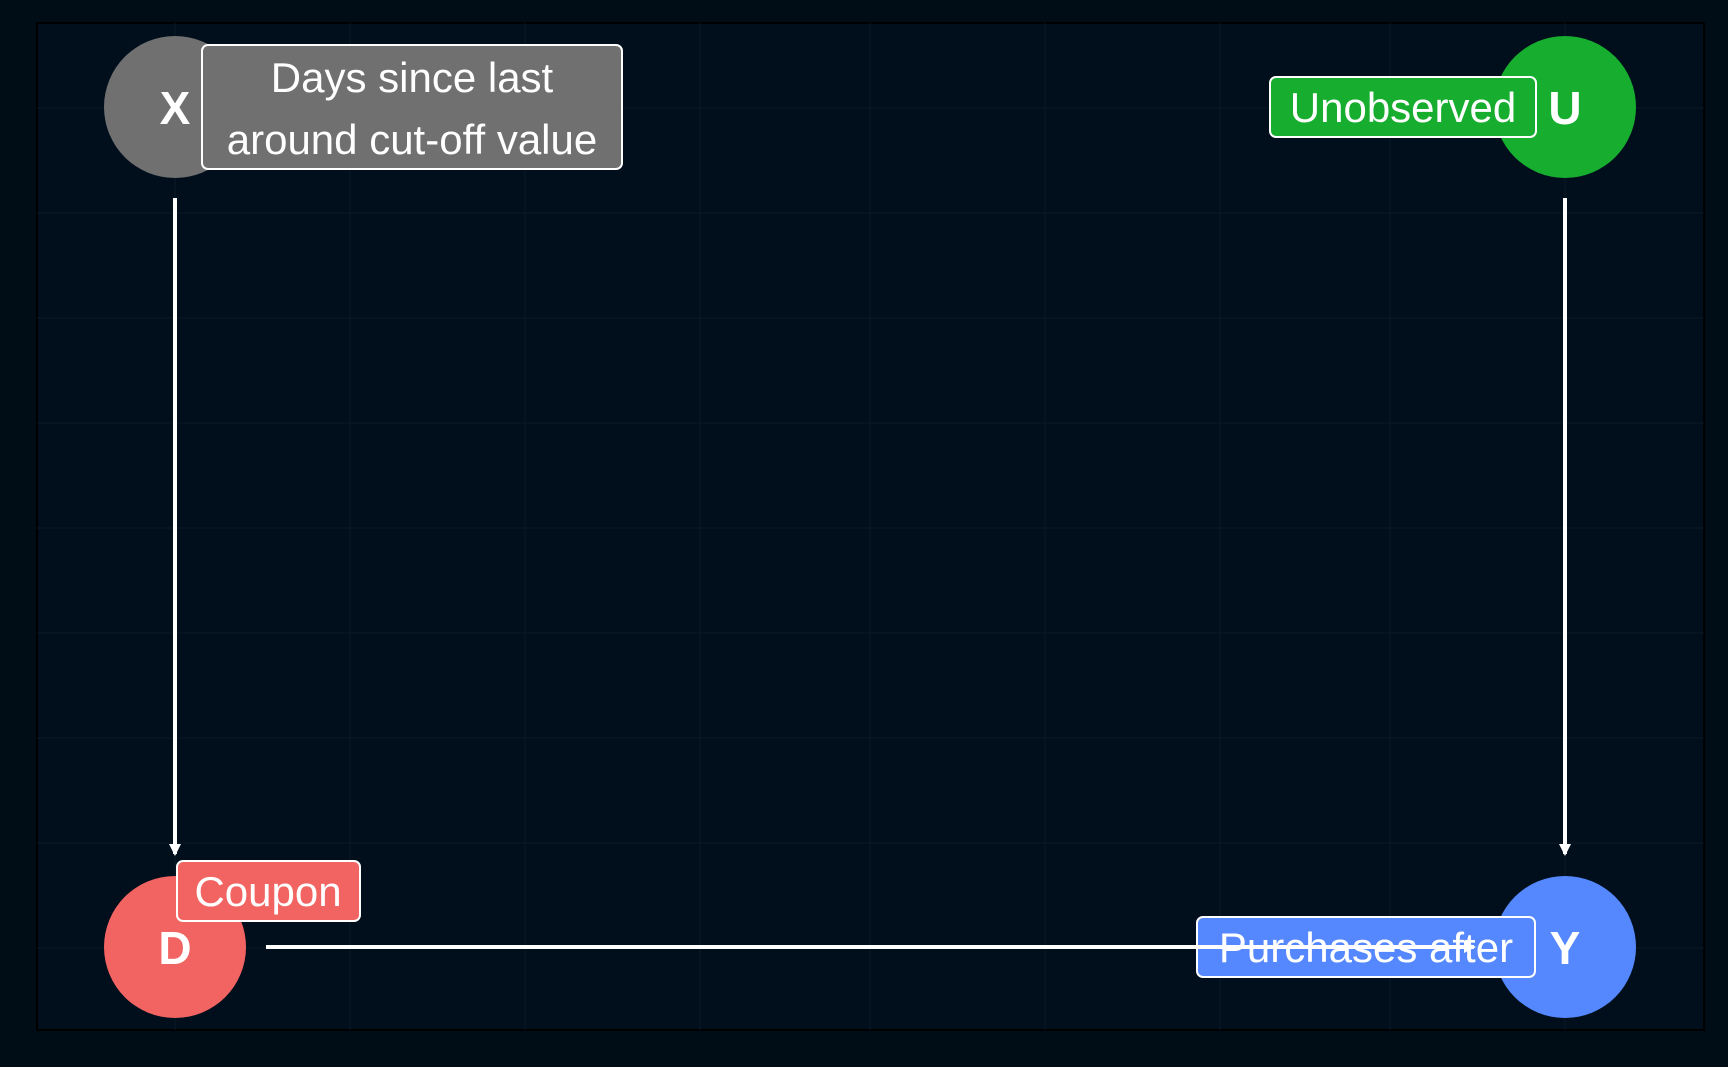  I want to click on node-d-label: Coupon, so click(267, 891).